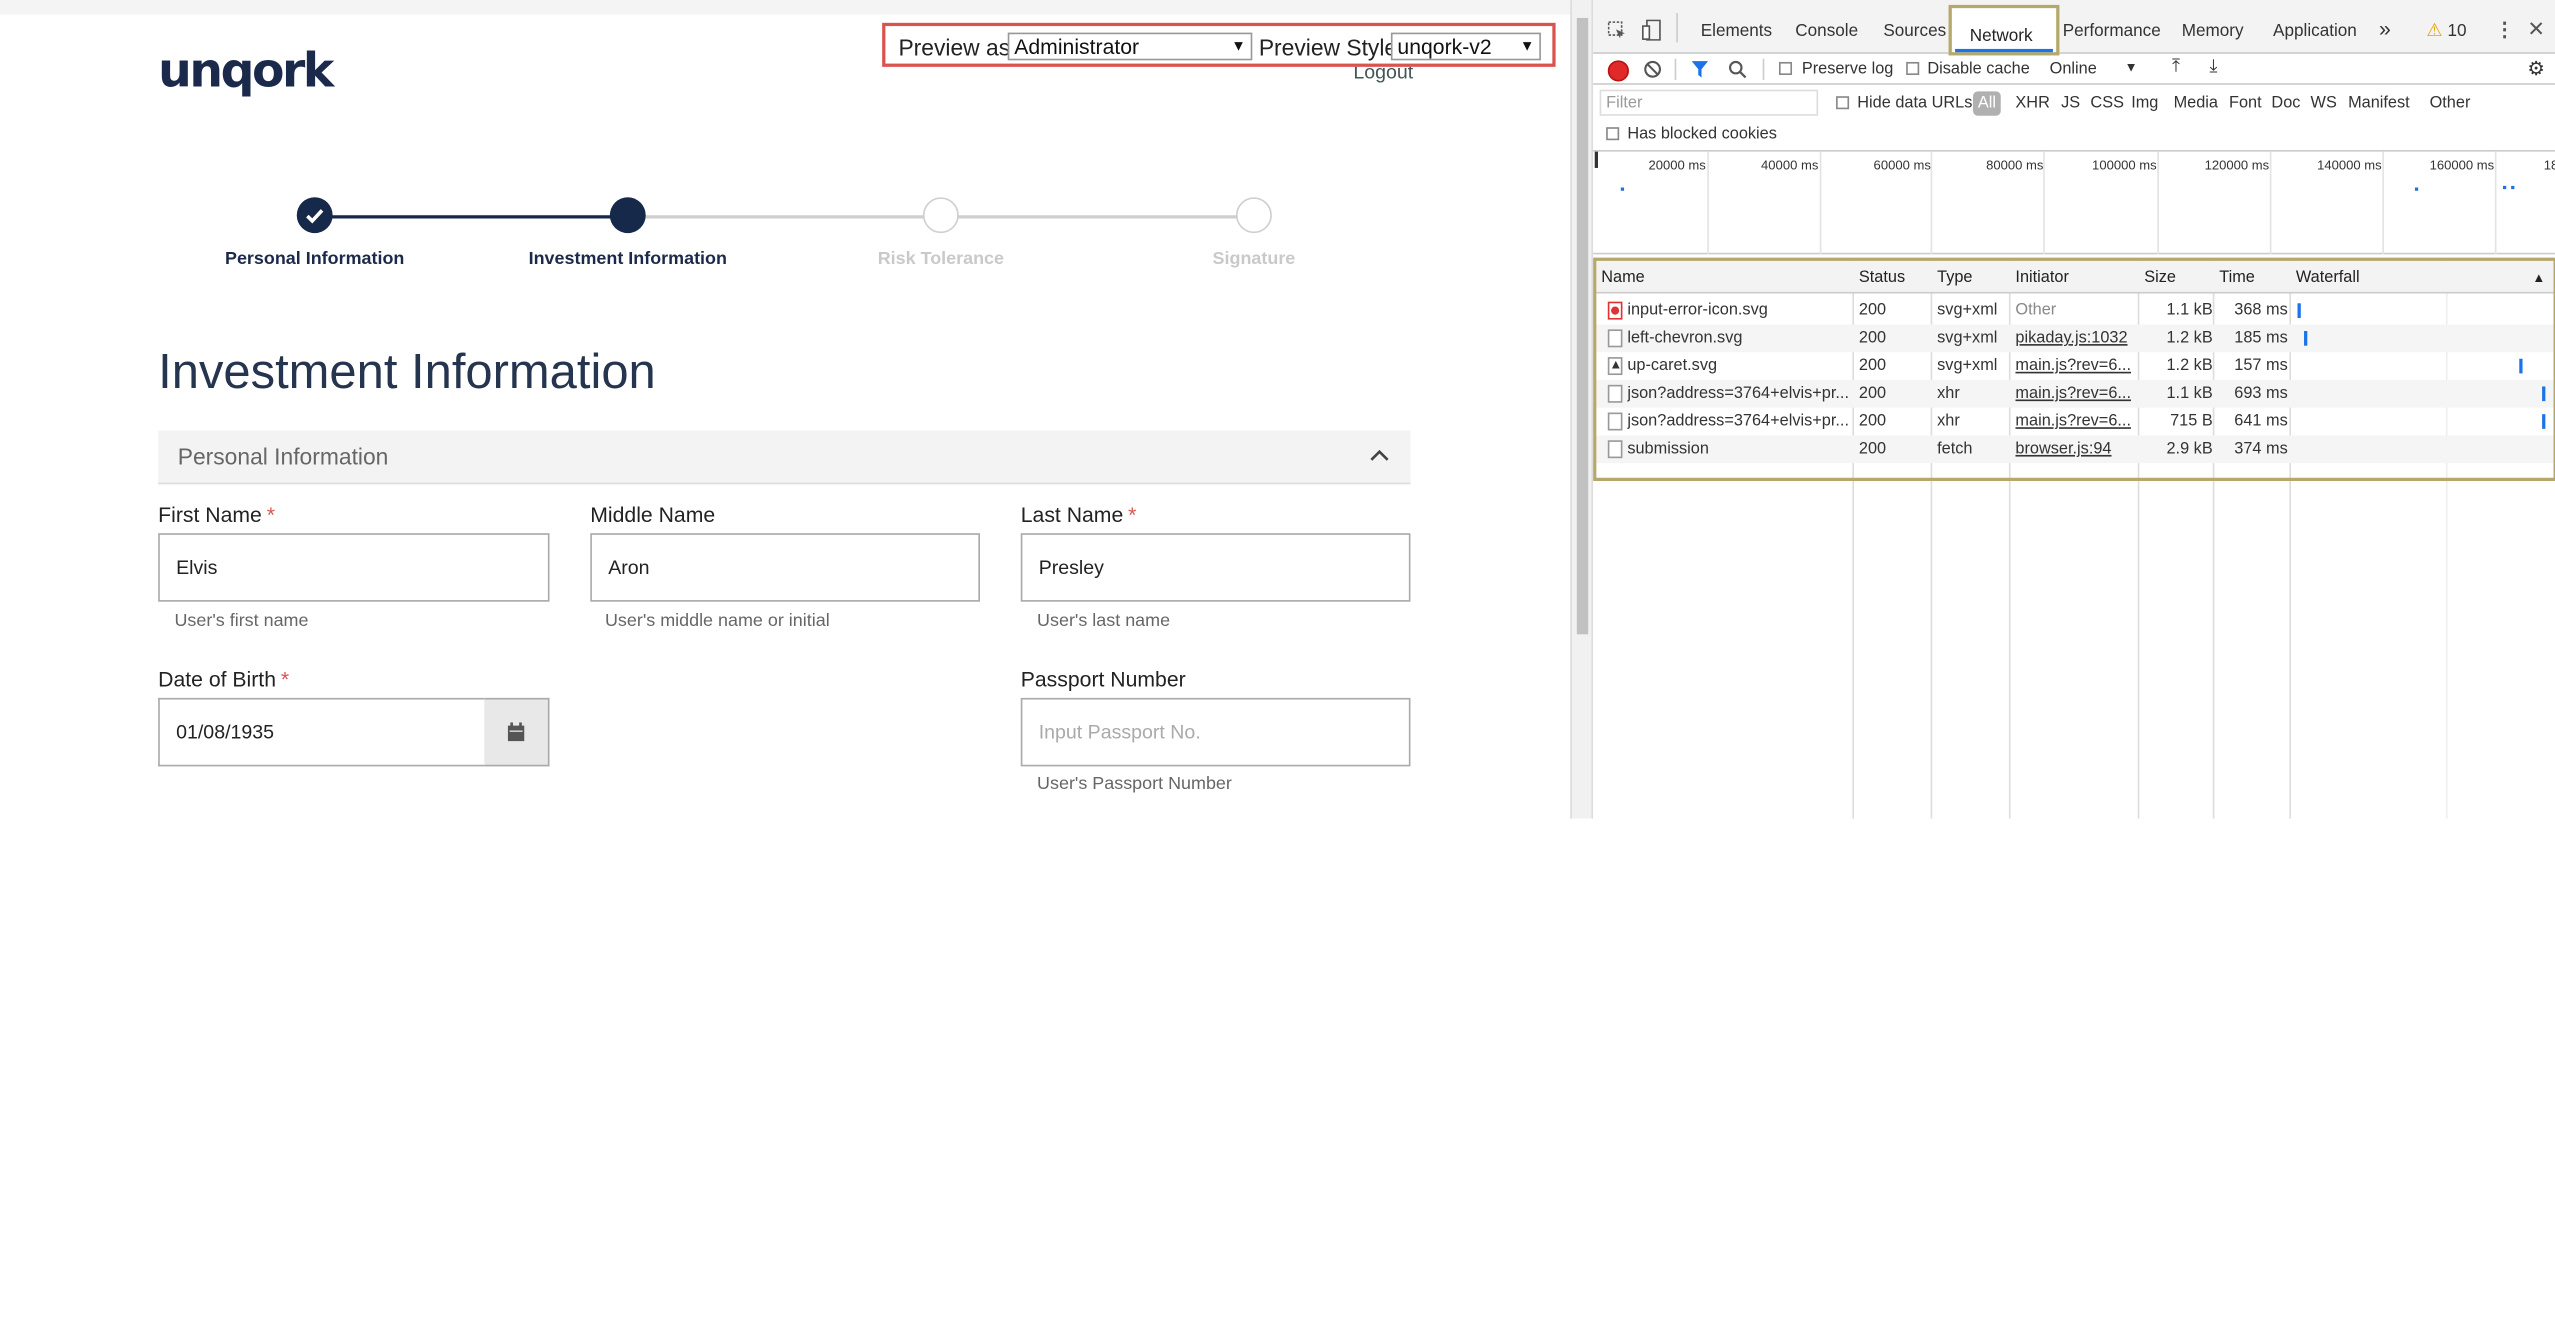 The width and height of the screenshot is (2555, 1334). What do you see at coordinates (2379, 104) in the screenshot?
I see `type-filter-manifest: Manifest` at bounding box center [2379, 104].